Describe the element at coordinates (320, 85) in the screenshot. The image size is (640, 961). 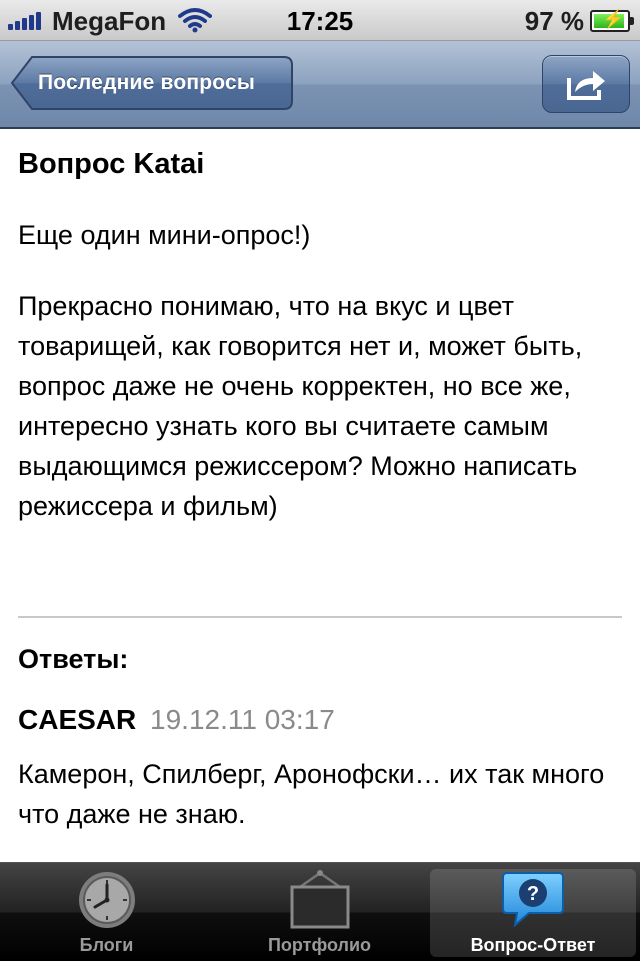
I see `navigation-bar: Последние вопросы` at that location.